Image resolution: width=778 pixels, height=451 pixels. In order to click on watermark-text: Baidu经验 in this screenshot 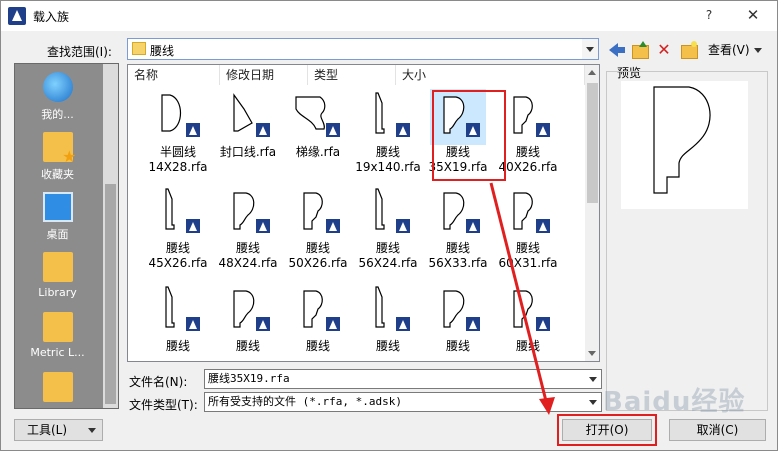, I will do `click(674, 402)`.